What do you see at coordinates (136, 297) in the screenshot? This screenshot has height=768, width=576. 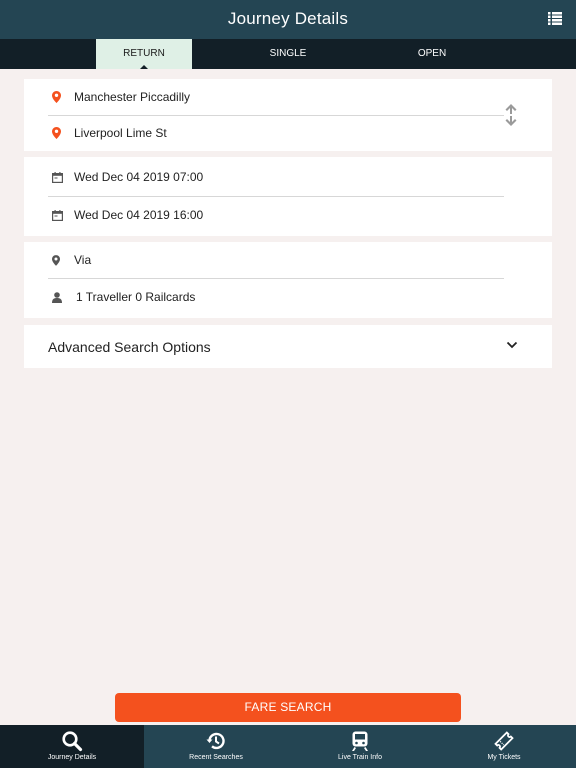 I see `travellers-label: 1 Traveller 0 Railcards` at bounding box center [136, 297].